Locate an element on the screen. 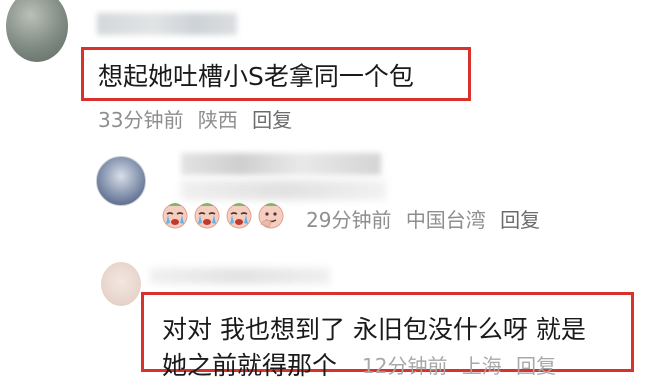 The height and width of the screenshot is (382, 660). reply-text-line: 对对 我也想到了 永旧包没什么呀 就是 is located at coordinates (374, 329).